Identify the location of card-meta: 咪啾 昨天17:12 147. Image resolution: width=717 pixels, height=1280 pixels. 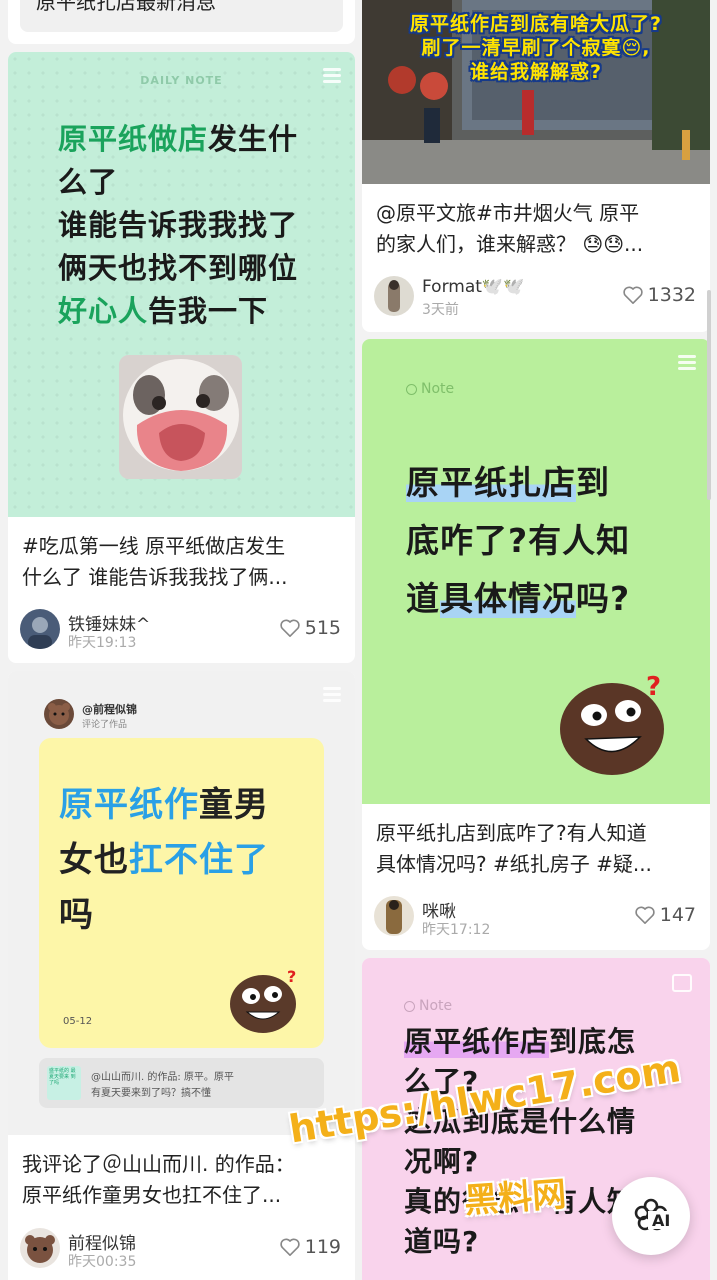
(535, 917).